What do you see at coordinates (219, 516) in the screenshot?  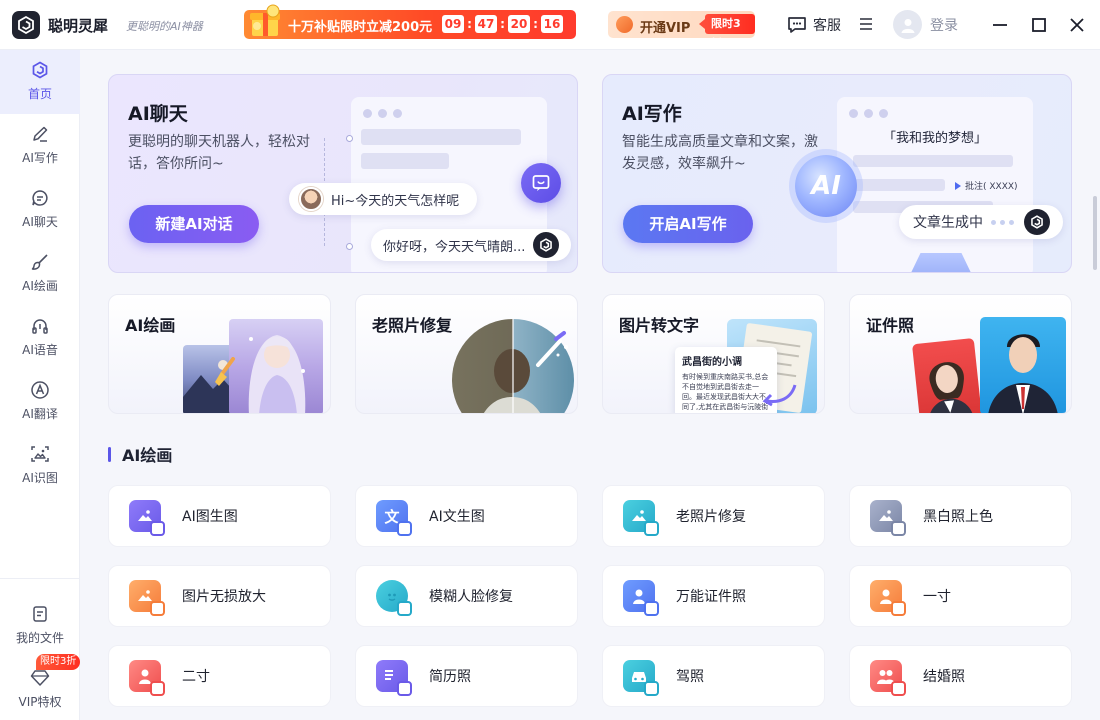 I see `tool-image-to-image: AI图生图` at bounding box center [219, 516].